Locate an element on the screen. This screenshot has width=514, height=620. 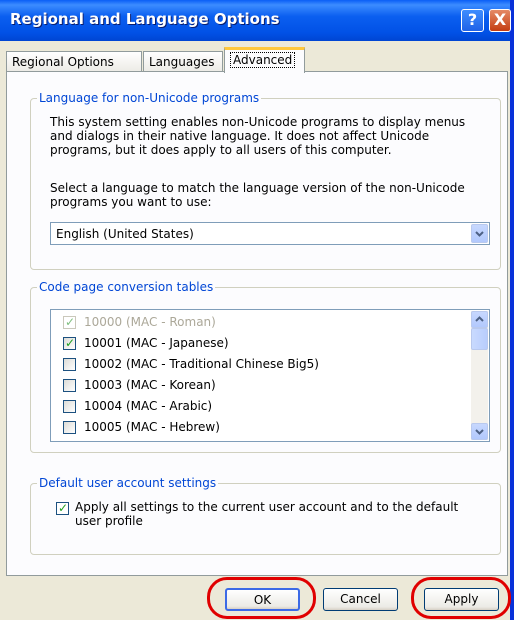
scroll-thumb is located at coordinates (479, 339).